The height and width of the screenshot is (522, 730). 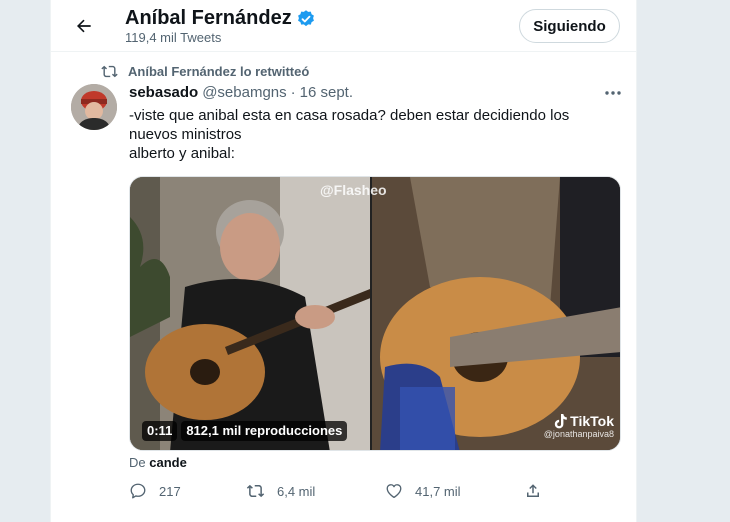 I want to click on profile-name: Aníbal Fernández, so click(x=220, y=18).